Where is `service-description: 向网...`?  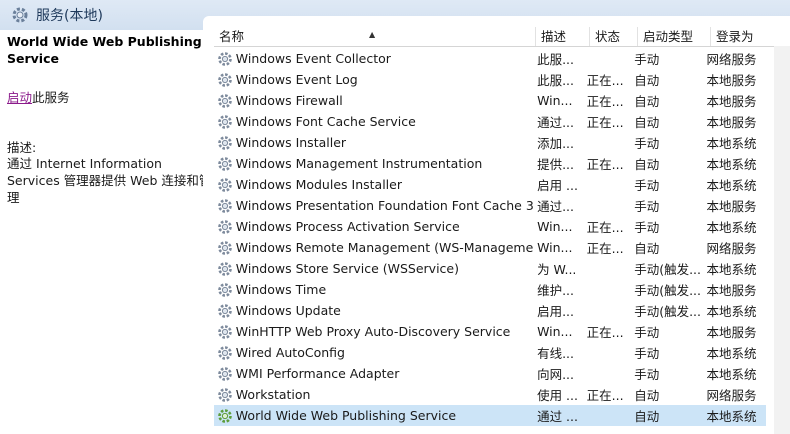 service-description: 向网... is located at coordinates (555, 374).